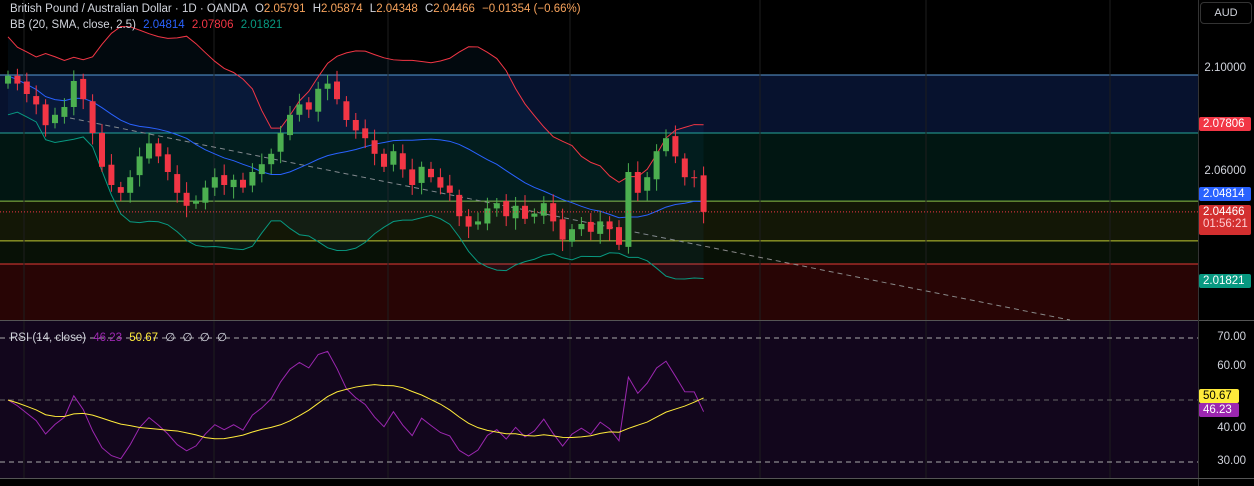 The width and height of the screenshot is (1254, 486). Describe the element at coordinates (212, 25) in the screenshot. I see `bb-upper-value: 2.07806` at that location.